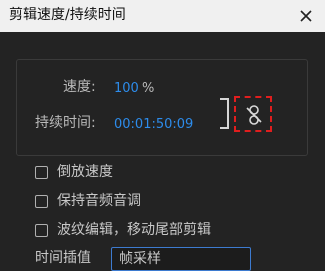 The height and width of the screenshot is (271, 325). What do you see at coordinates (224, 113) in the screenshot?
I see `link-bracket` at bounding box center [224, 113].